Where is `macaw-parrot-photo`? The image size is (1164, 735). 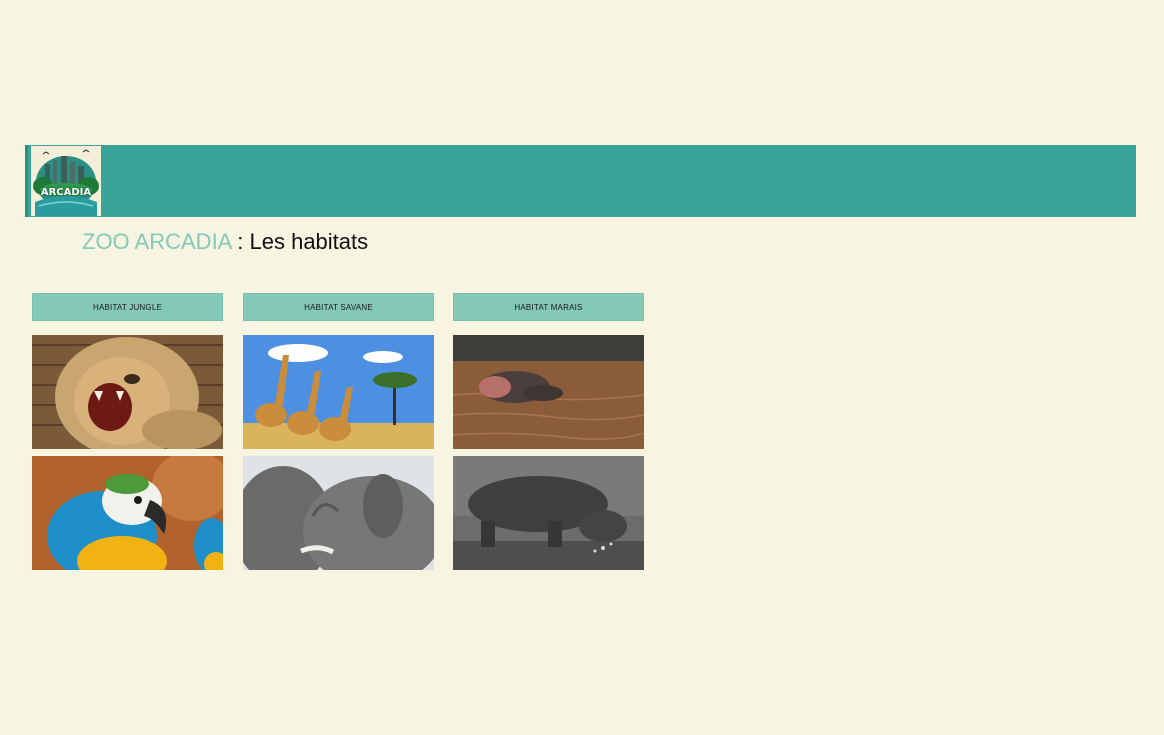 macaw-parrot-photo is located at coordinates (127, 513).